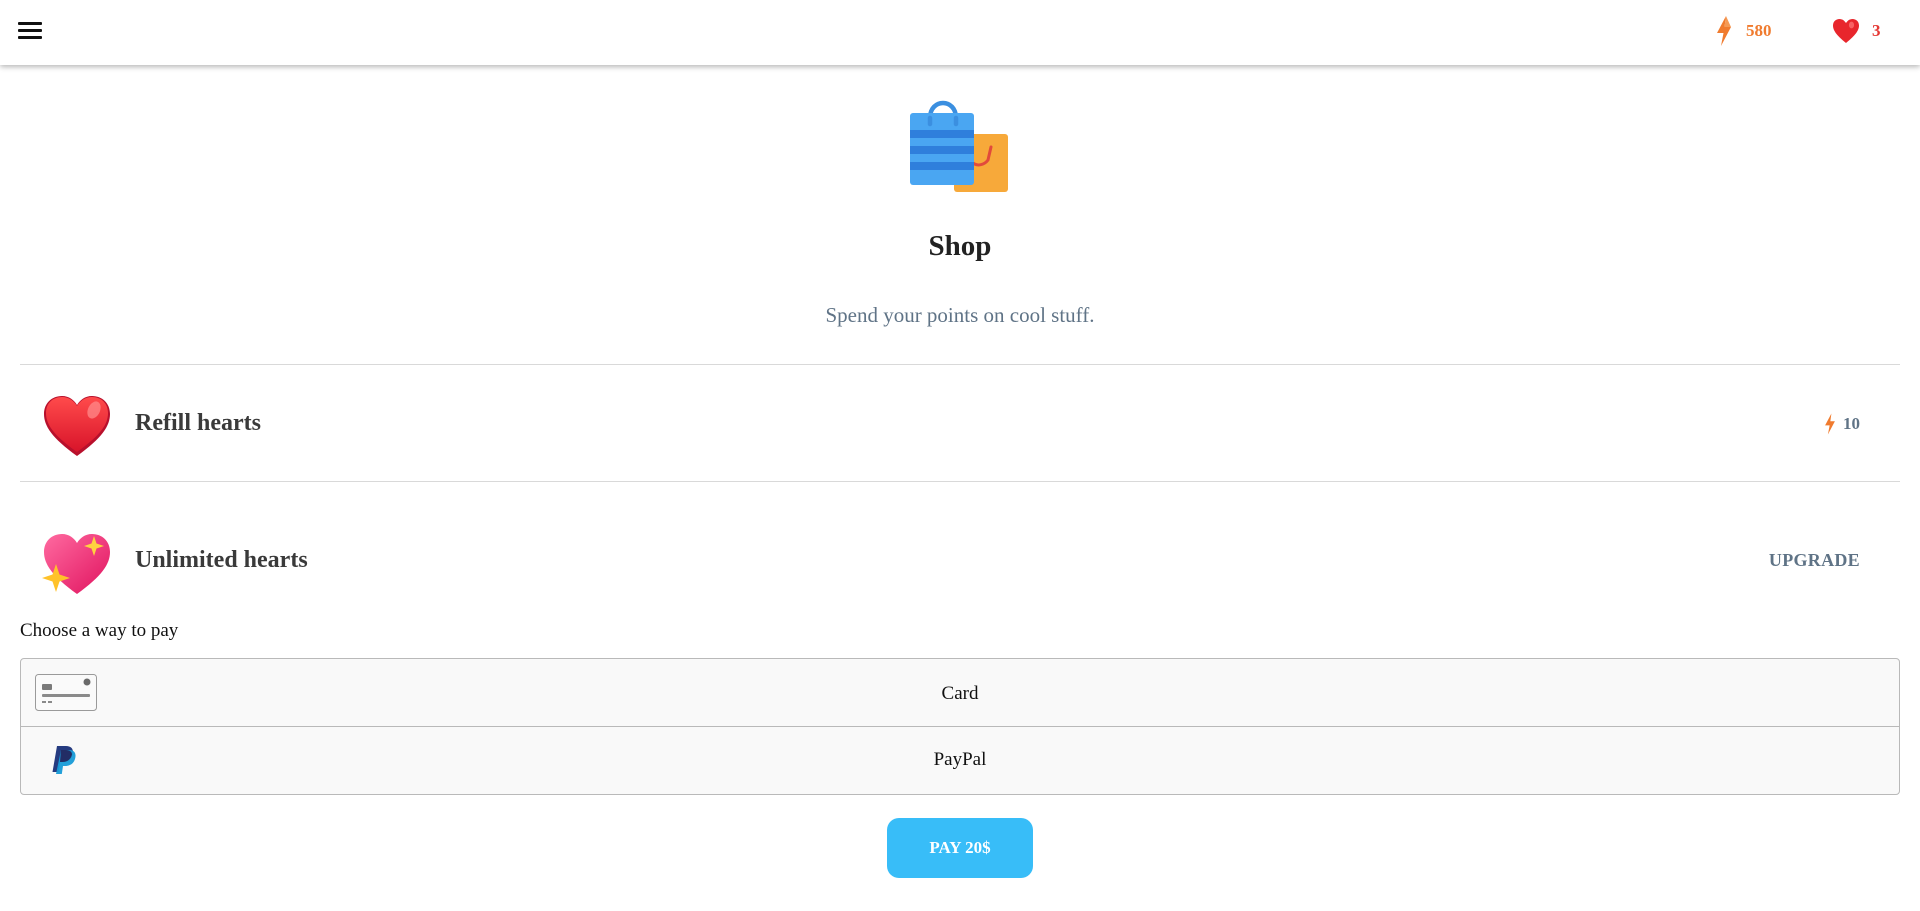 The image size is (1920, 911). I want to click on top-bar: 580 3, so click(960, 32).